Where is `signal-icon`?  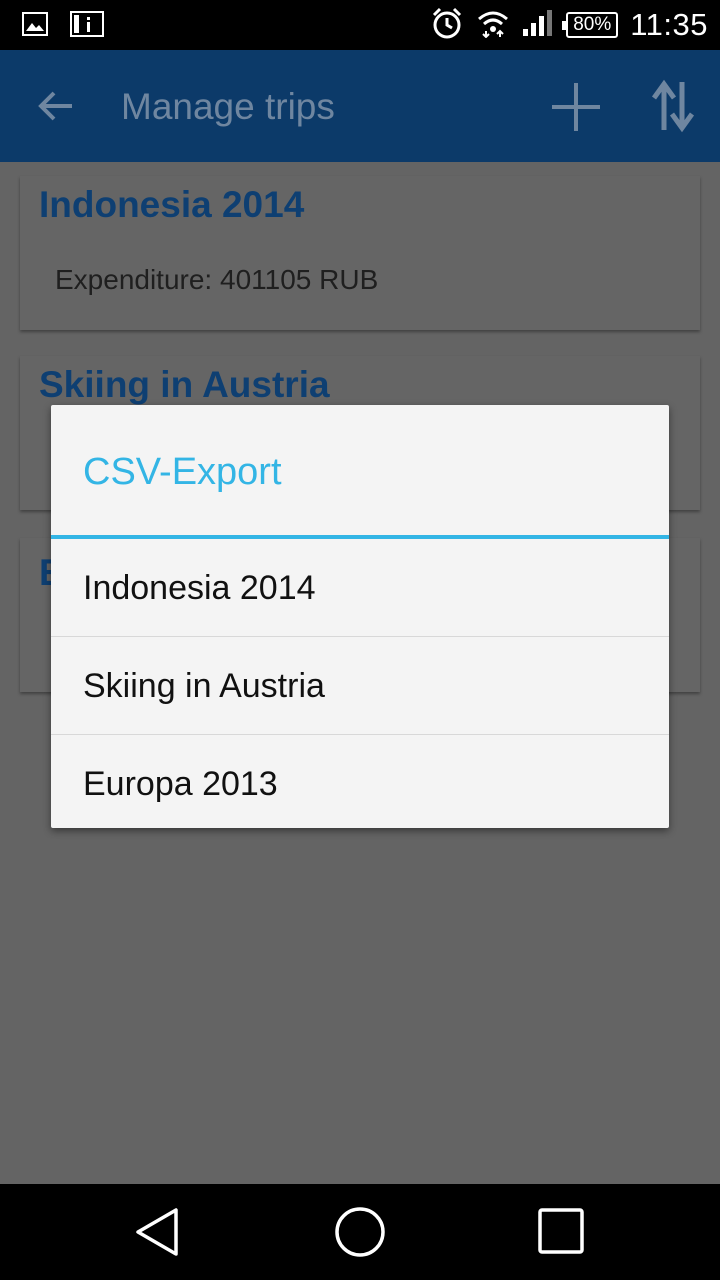 signal-icon is located at coordinates (538, 25).